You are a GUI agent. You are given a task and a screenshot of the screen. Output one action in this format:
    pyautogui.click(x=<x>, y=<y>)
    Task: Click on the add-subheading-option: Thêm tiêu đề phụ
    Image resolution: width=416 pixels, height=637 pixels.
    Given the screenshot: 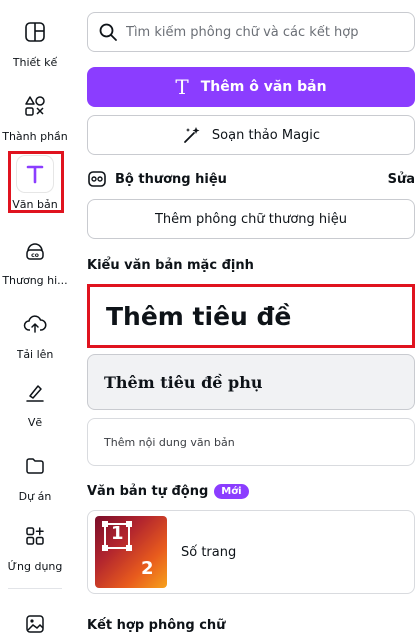 What is the action you would take?
    pyautogui.click(x=251, y=382)
    